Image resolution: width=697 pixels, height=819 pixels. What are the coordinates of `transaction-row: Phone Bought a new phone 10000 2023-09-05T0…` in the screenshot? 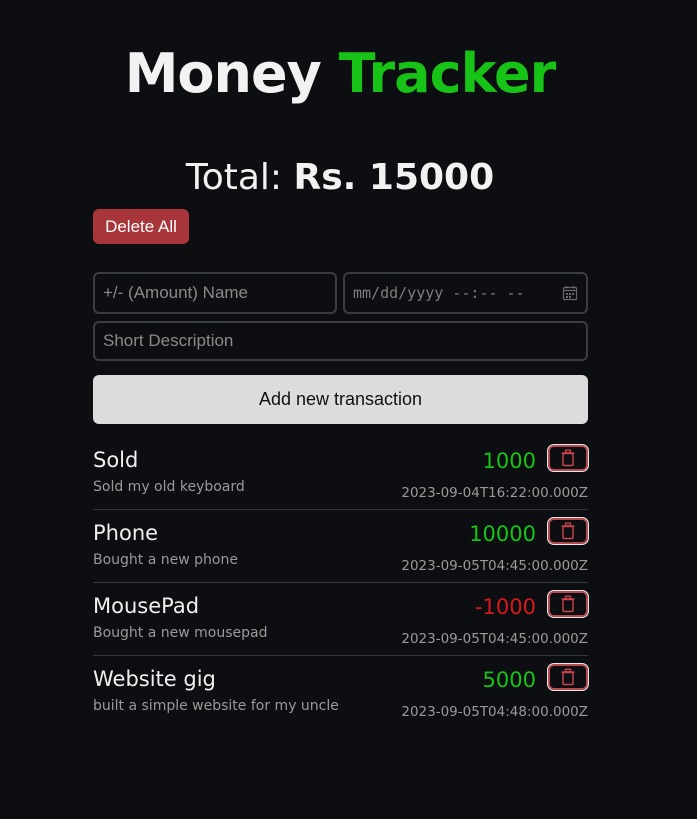 It's located at (340, 546).